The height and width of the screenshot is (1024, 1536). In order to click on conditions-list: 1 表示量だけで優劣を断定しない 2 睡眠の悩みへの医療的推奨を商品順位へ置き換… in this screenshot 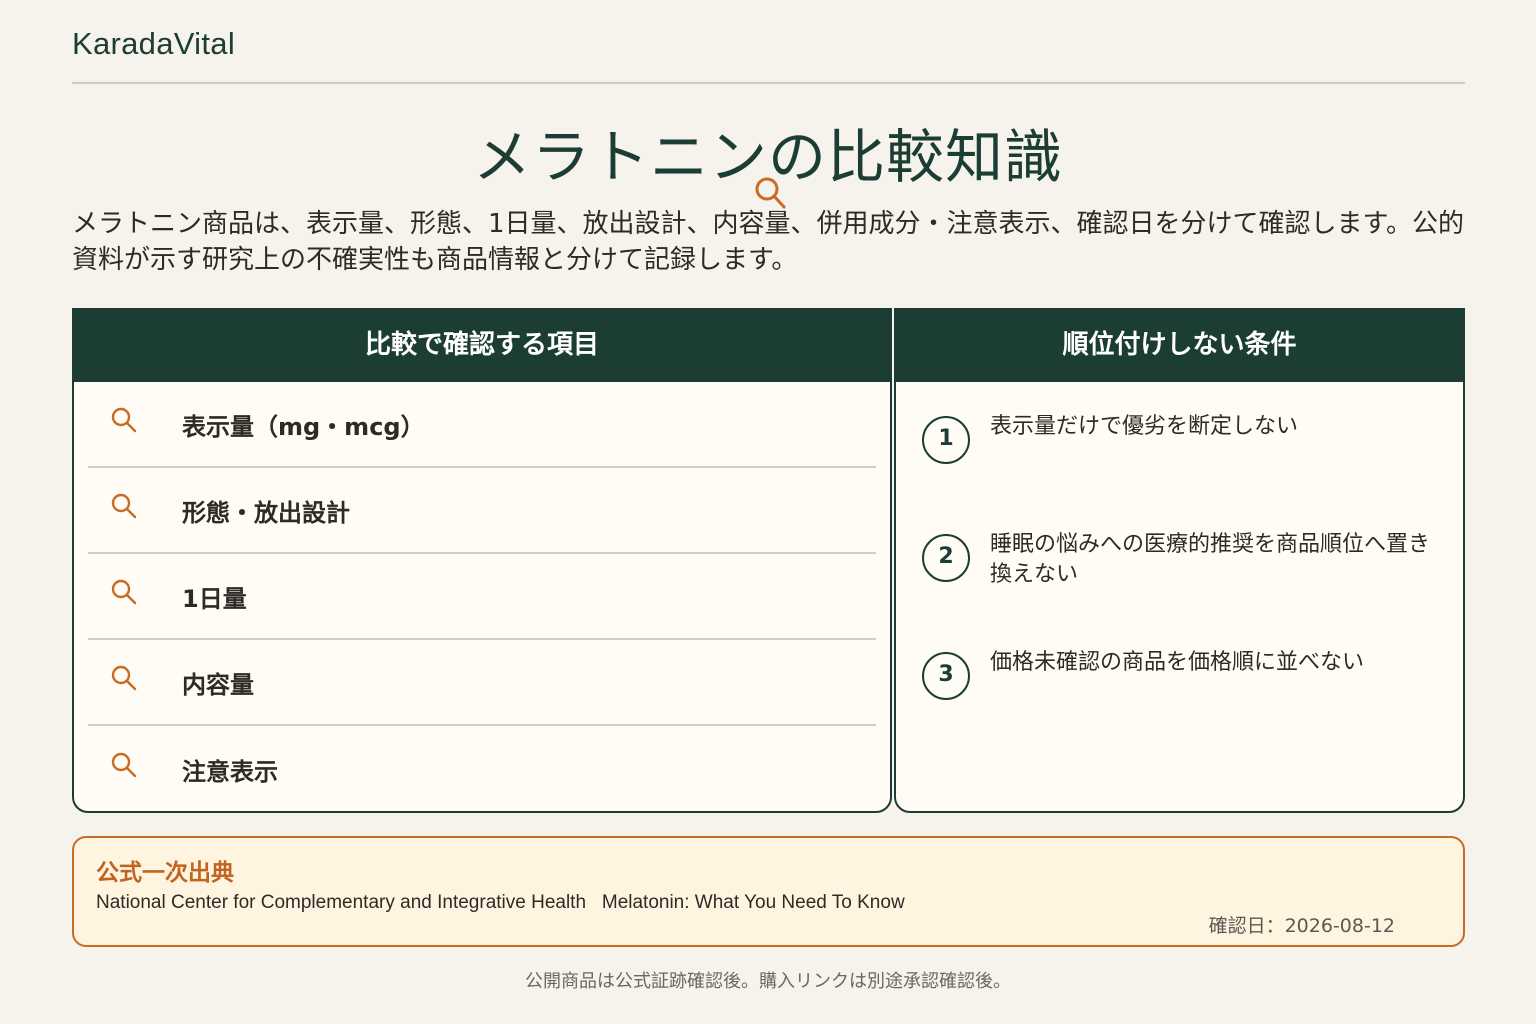, I will do `click(1179, 574)`.